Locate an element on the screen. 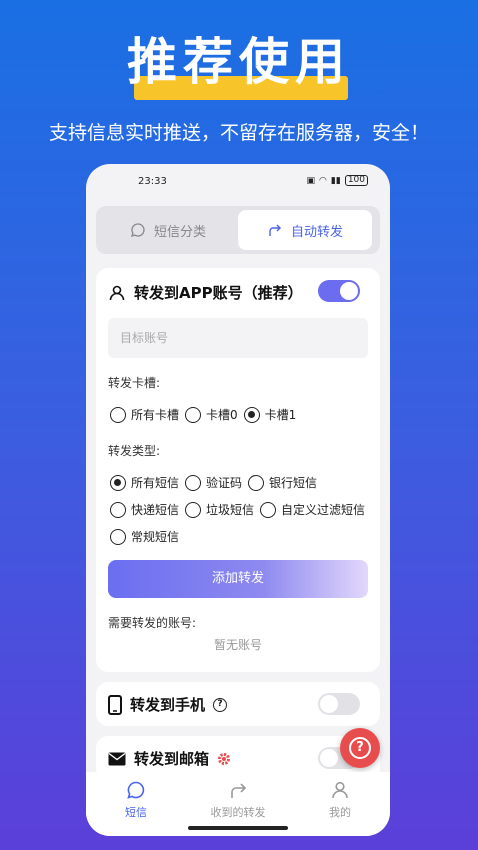 The image size is (478, 850). forward-app-toggle is located at coordinates (339, 291).